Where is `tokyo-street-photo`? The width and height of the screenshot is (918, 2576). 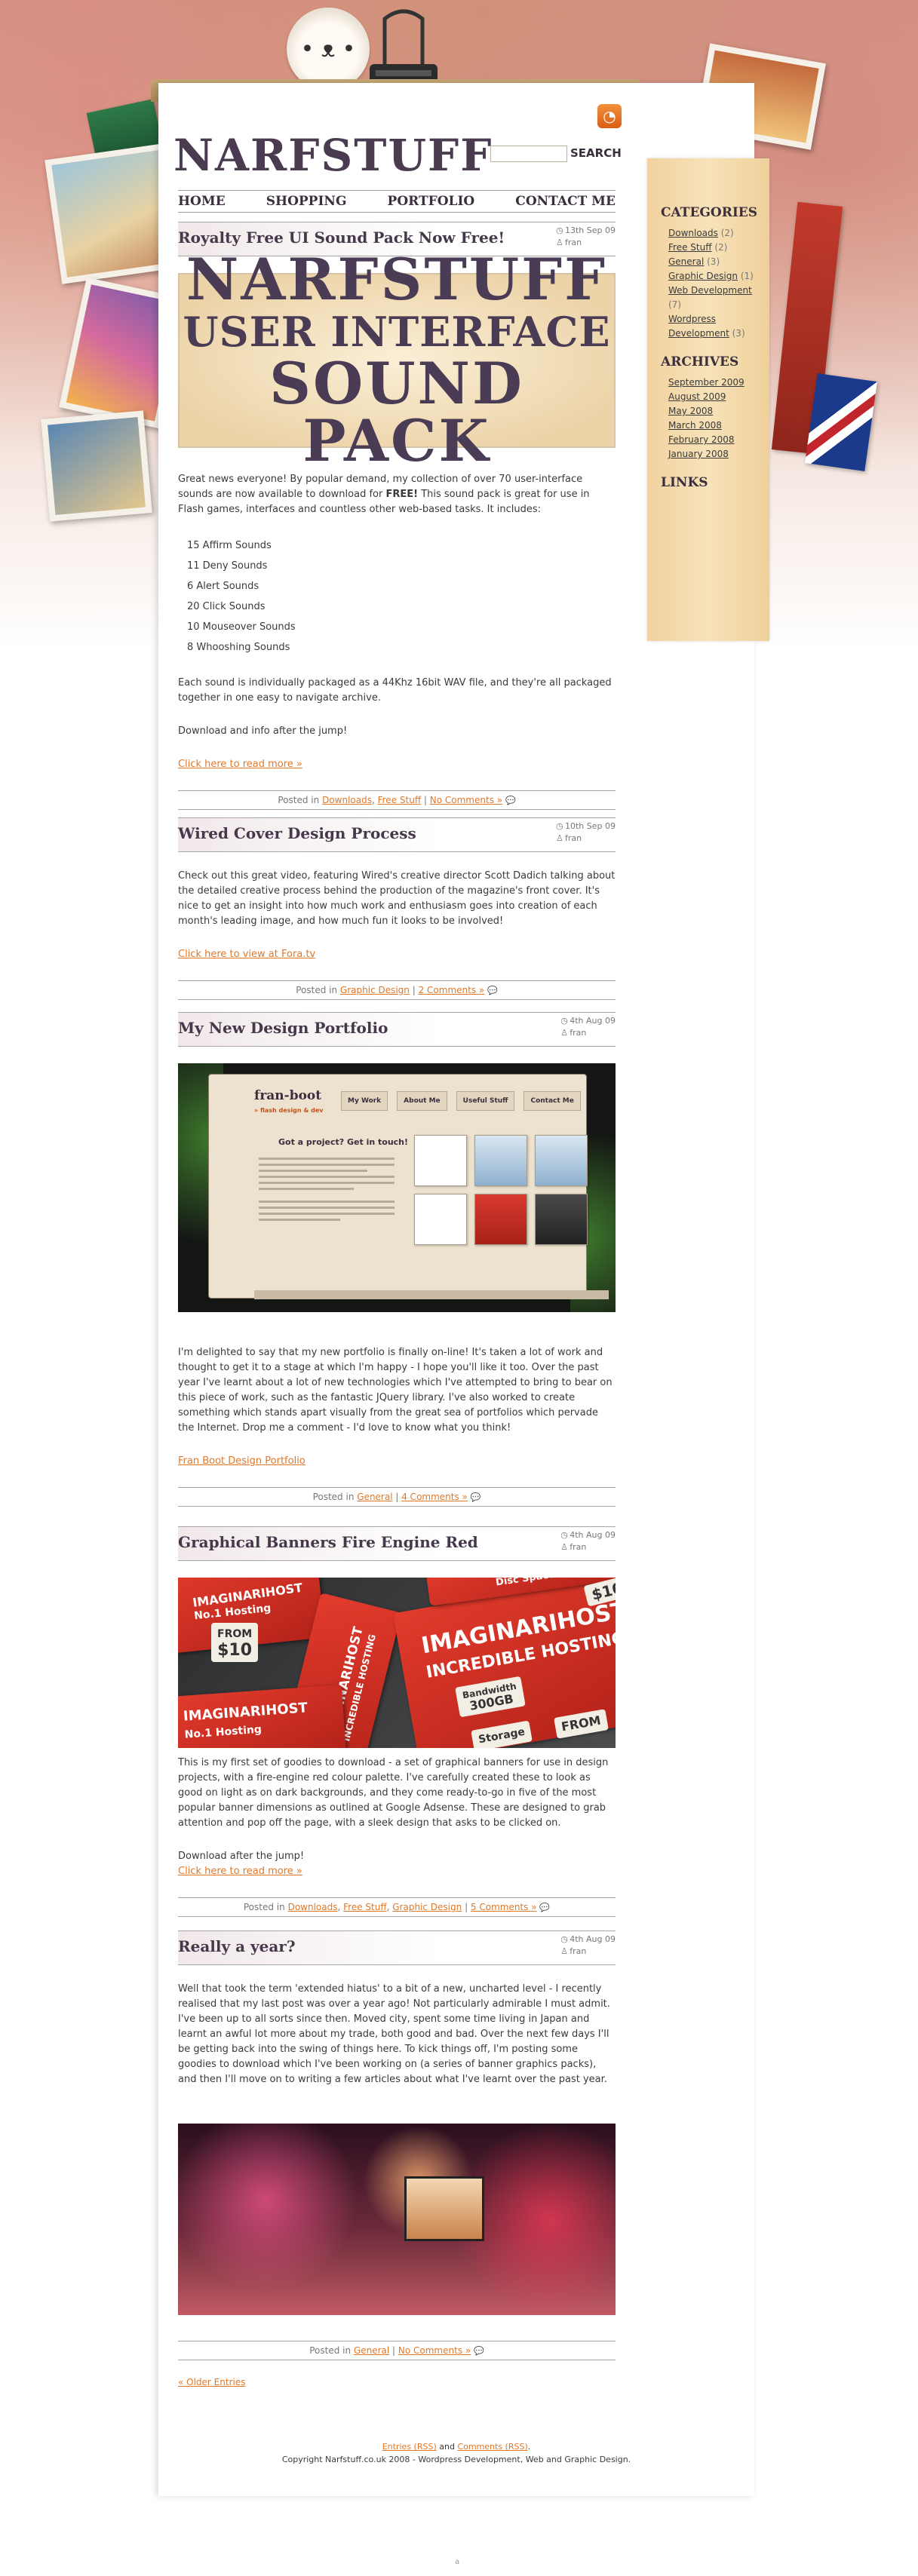 tokyo-street-photo is located at coordinates (397, 2219).